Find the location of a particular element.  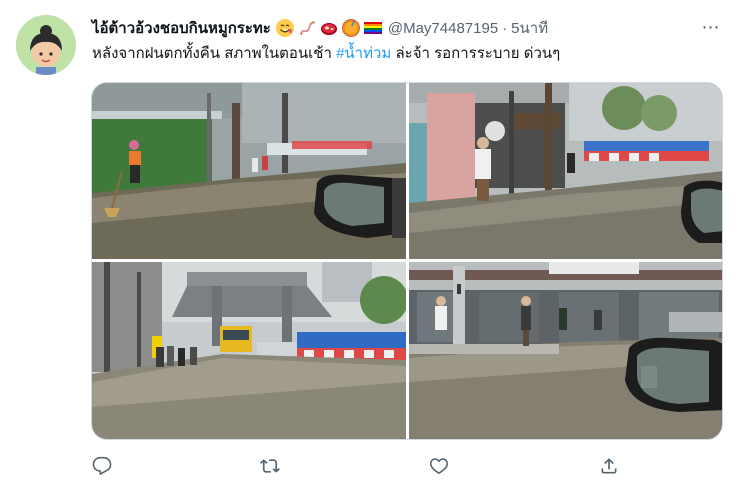

hashtag-link: #น้ำท่วม is located at coordinates (363, 53).